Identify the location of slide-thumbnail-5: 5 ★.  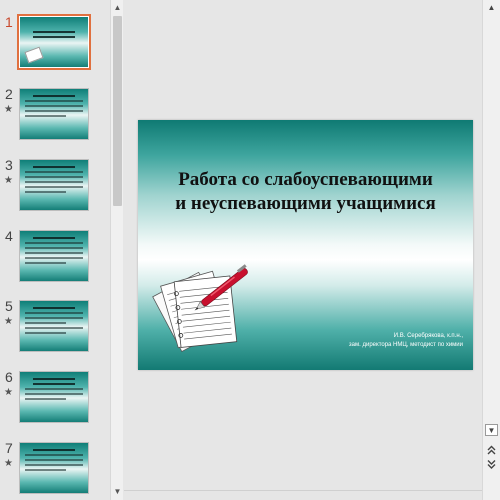
(55, 331).